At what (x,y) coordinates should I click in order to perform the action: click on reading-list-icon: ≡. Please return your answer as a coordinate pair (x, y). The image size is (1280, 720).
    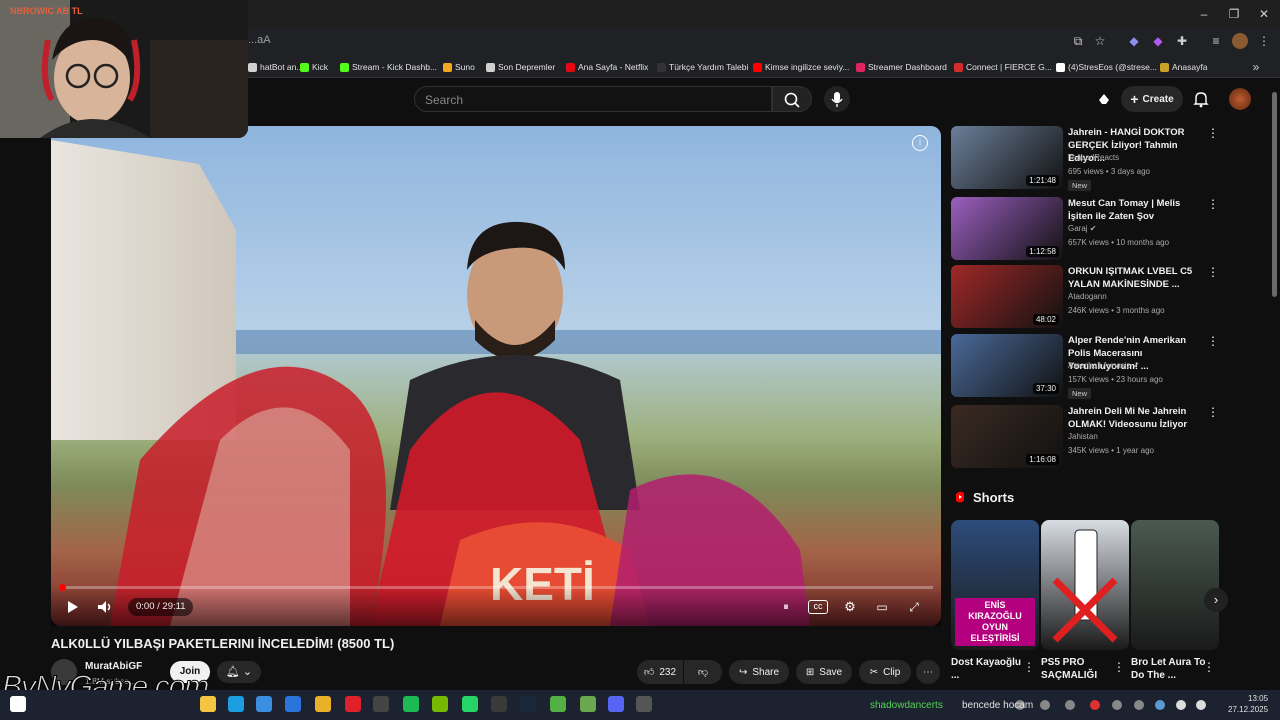
    Looking at the image, I should click on (1216, 41).